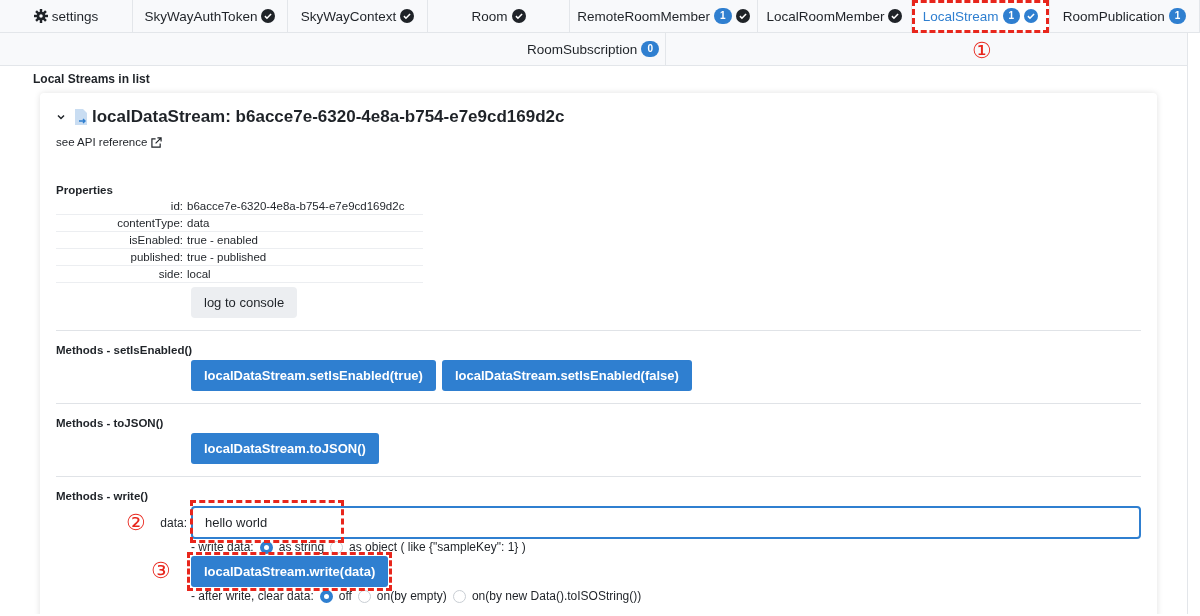  What do you see at coordinates (252, 596) in the screenshot?
I see `radio-group-label: - after write, clear data:` at bounding box center [252, 596].